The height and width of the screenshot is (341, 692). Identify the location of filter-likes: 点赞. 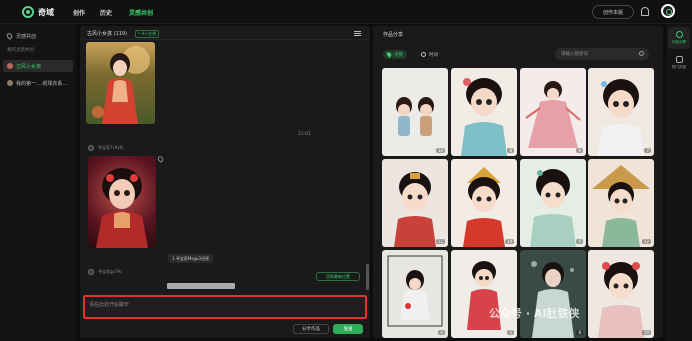
(395, 54).